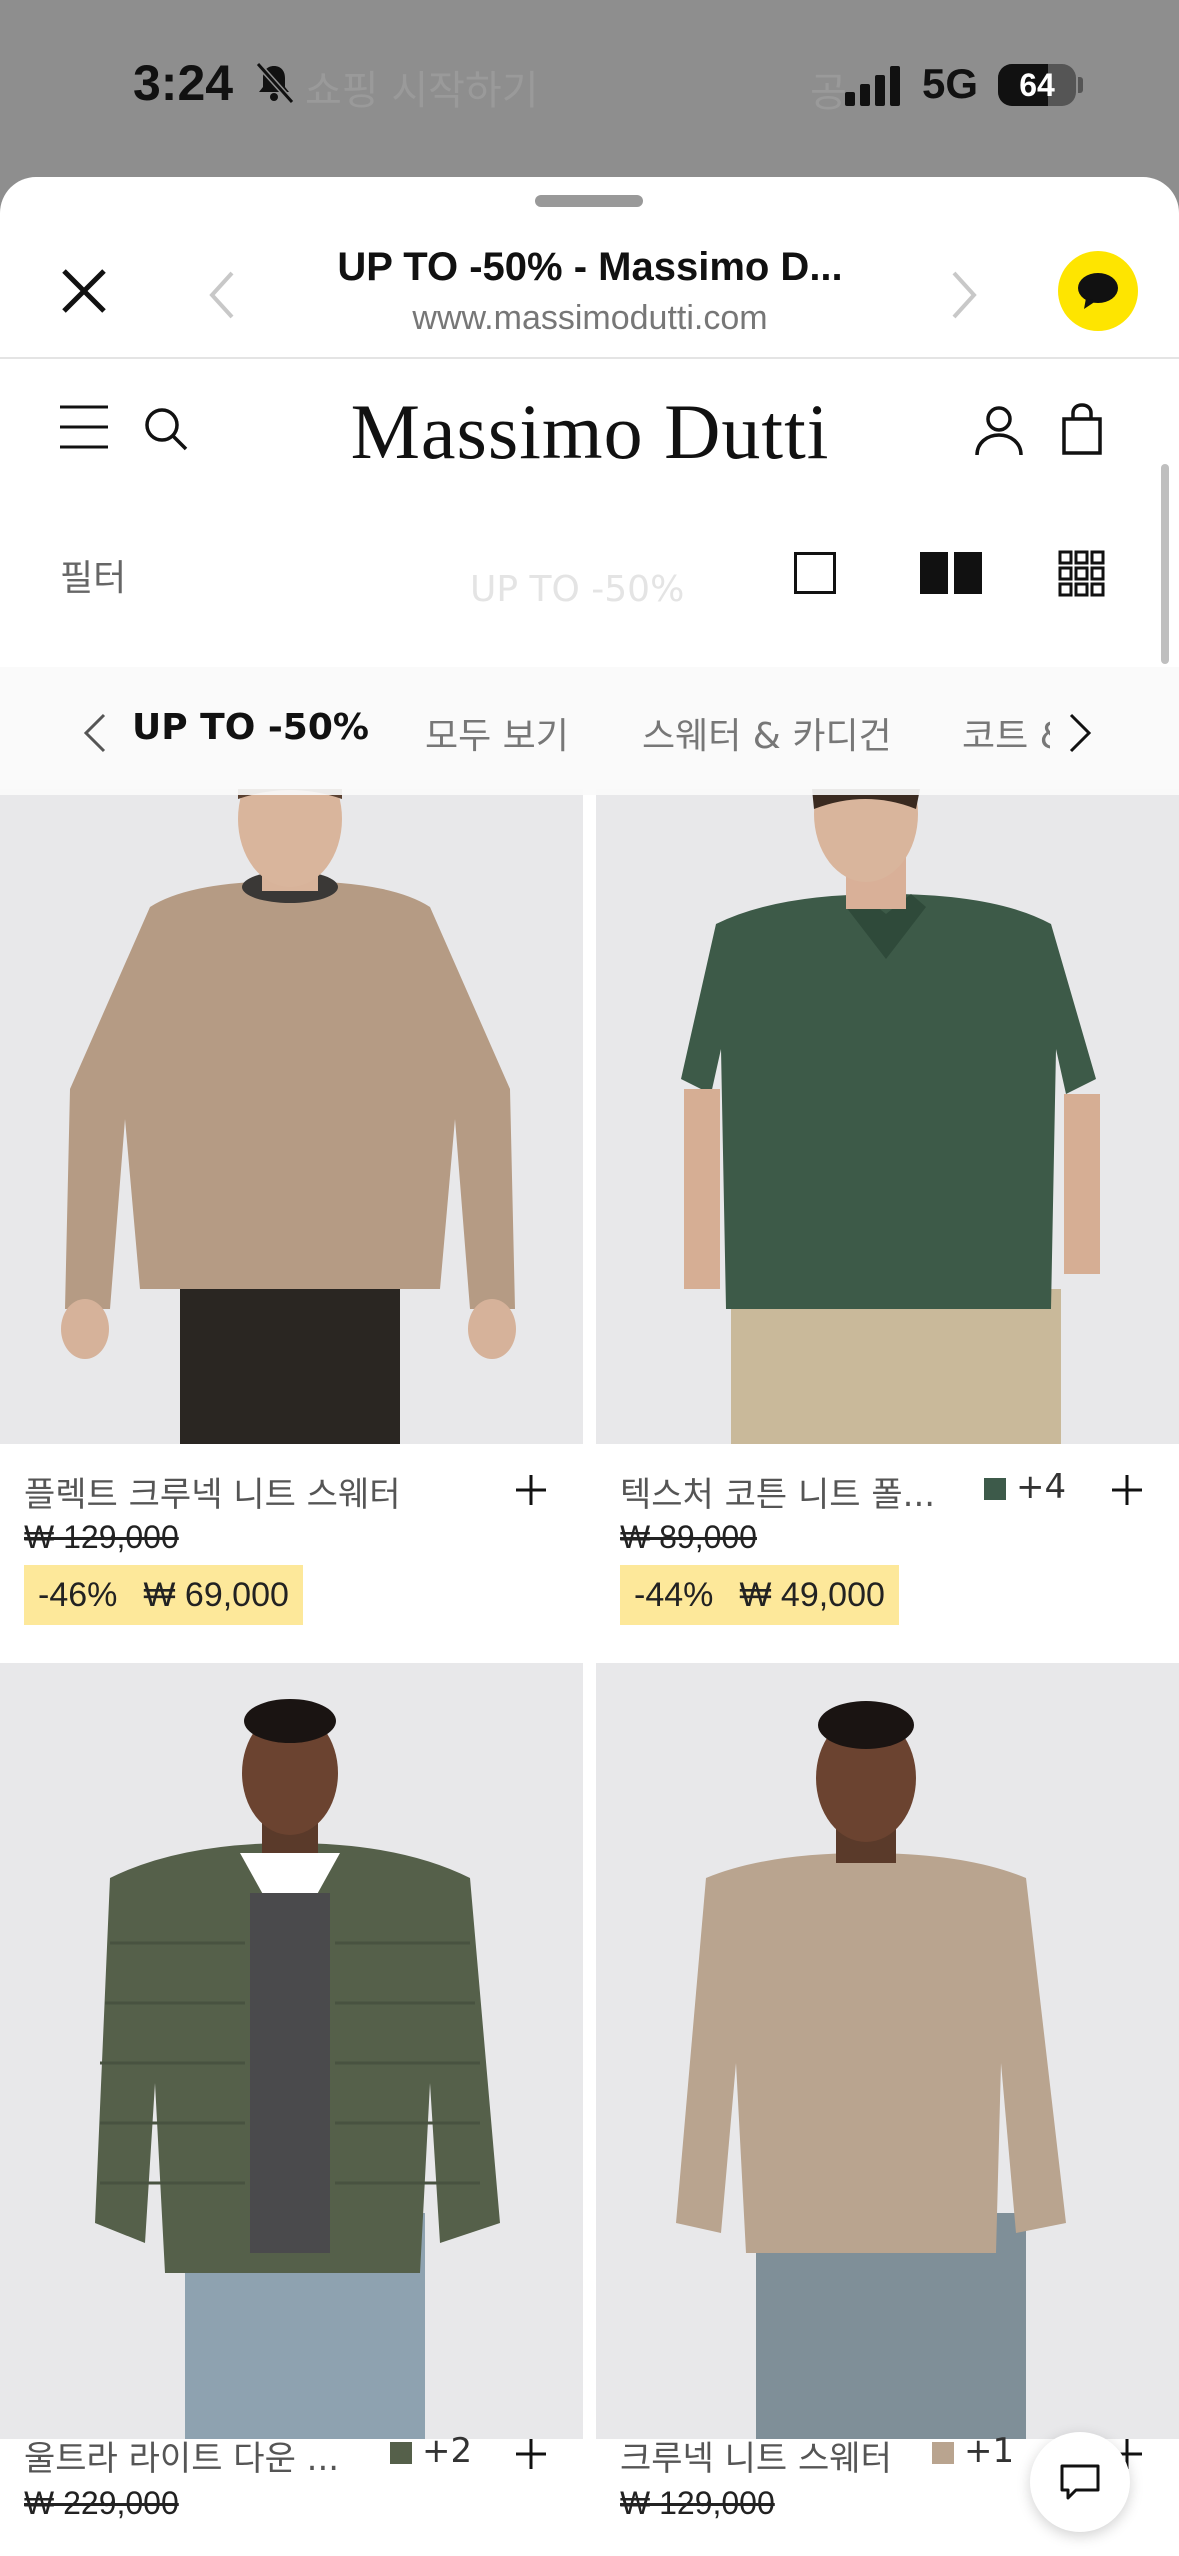 This screenshot has height=2556, width=1179. I want to click on original-price: ₩ 89,000, so click(688, 1537).